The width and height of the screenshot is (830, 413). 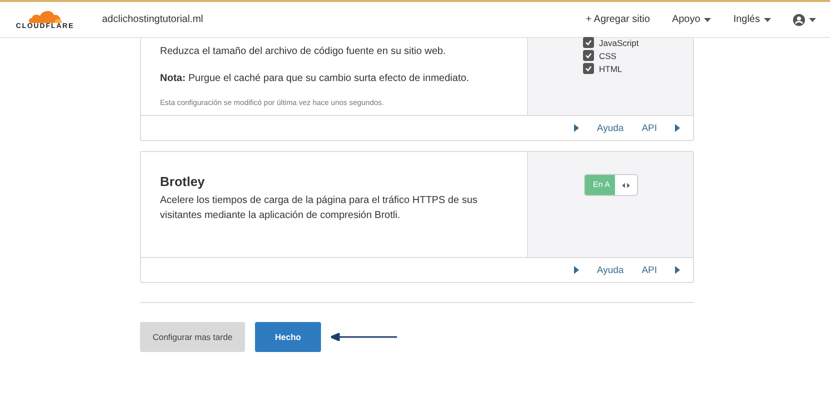 I want to click on nav-menu: Inglés, so click(x=746, y=19).